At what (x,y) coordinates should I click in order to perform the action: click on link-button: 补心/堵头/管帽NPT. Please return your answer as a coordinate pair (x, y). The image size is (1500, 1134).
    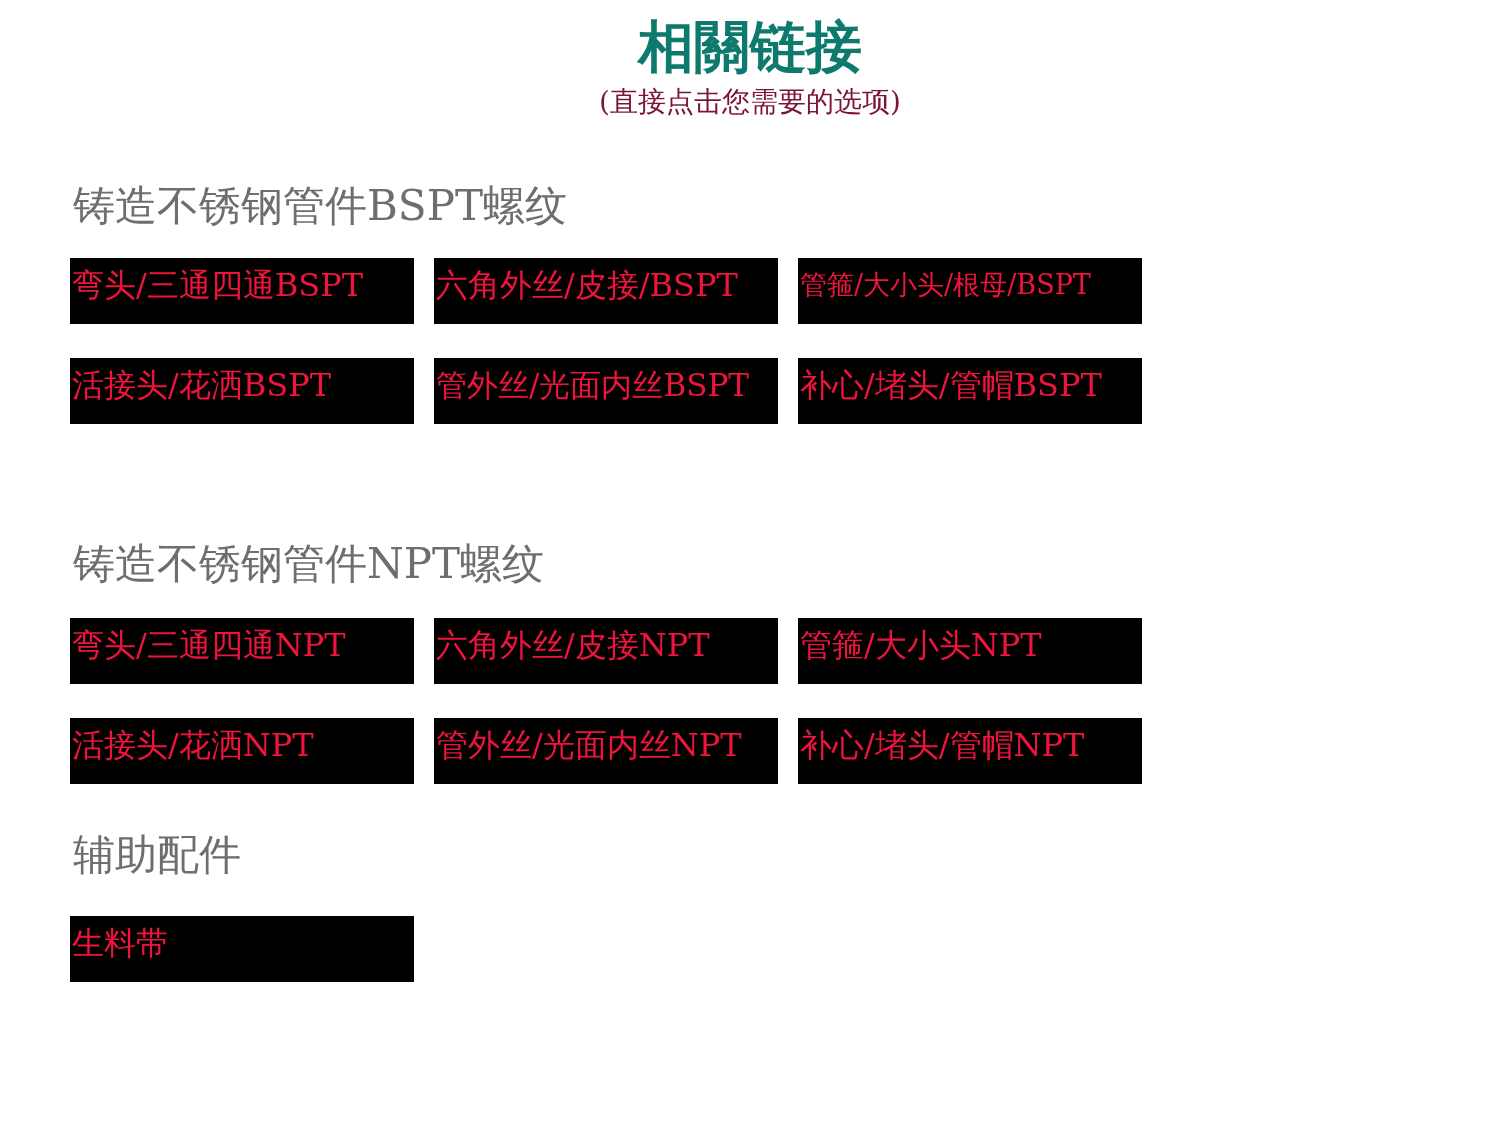
    Looking at the image, I should click on (970, 751).